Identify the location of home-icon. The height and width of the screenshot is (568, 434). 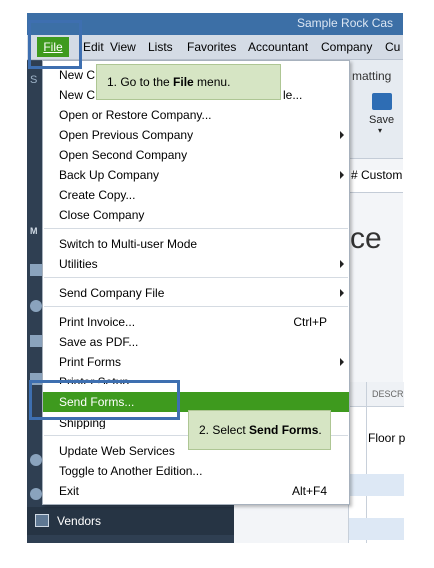
(36, 270).